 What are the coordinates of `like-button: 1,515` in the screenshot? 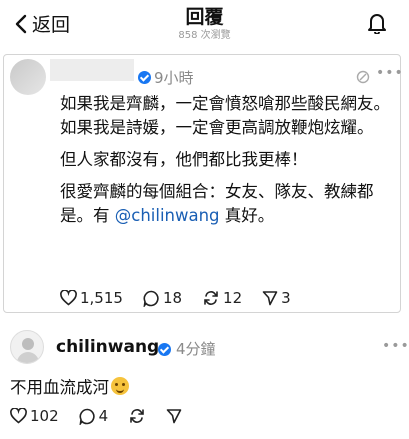 It's located at (91, 298).